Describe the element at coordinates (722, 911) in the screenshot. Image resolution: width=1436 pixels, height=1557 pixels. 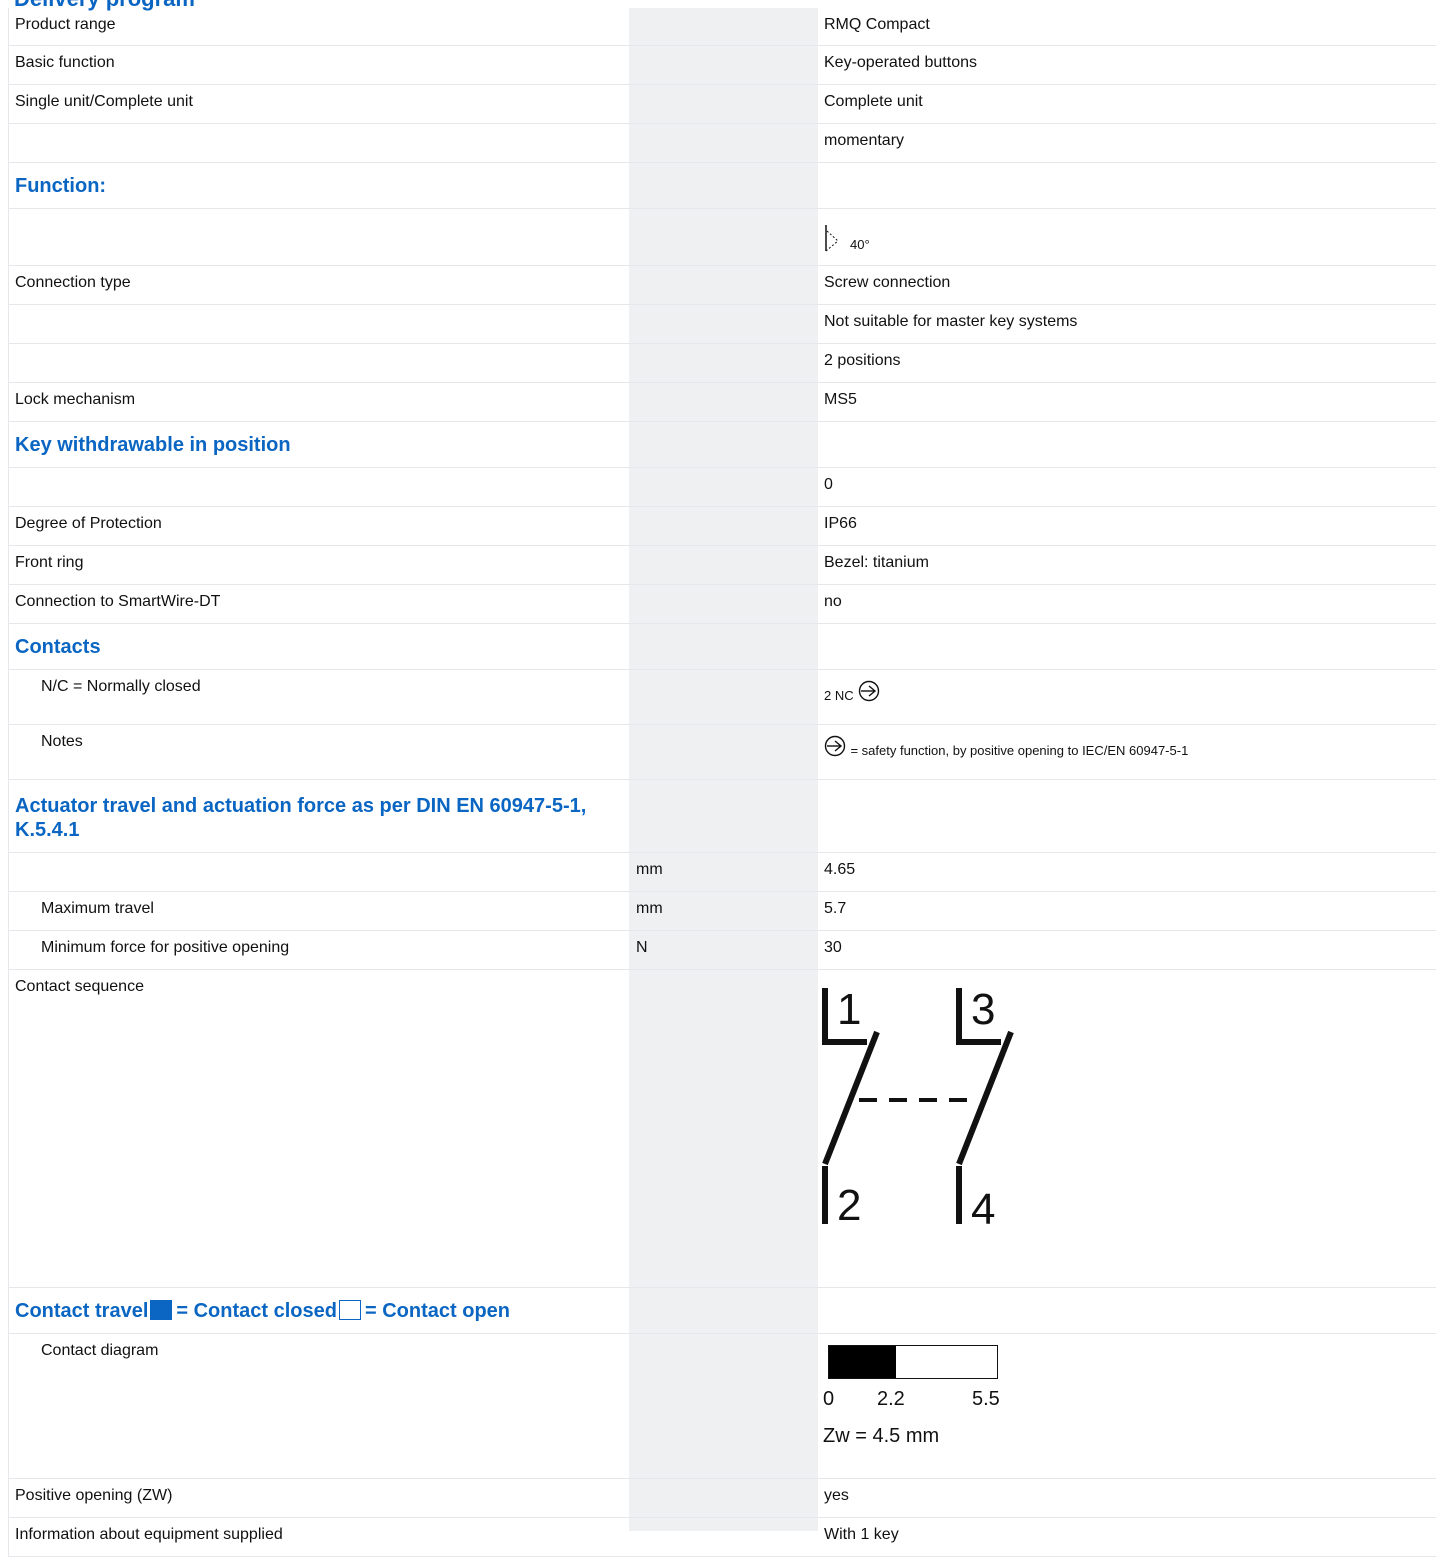
I see `row-max-travel: Maximum travel mm 5.7` at that location.